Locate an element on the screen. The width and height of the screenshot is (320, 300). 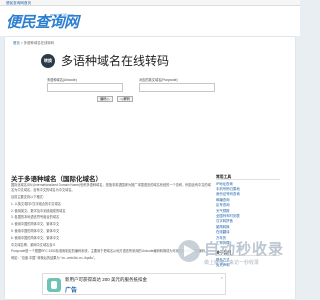
breadcrumb: 首页 > 多语种域名在线转码 is located at coordinates (34, 43).